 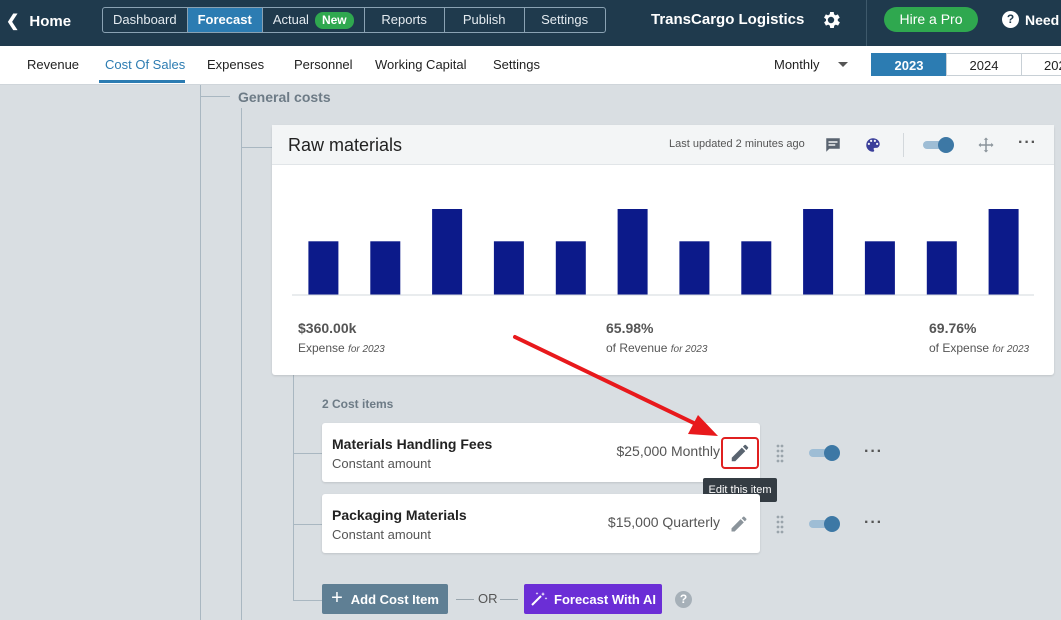 What do you see at coordinates (605, 599) in the screenshot?
I see `forecast-with-ai-label: Forecast With AI` at bounding box center [605, 599].